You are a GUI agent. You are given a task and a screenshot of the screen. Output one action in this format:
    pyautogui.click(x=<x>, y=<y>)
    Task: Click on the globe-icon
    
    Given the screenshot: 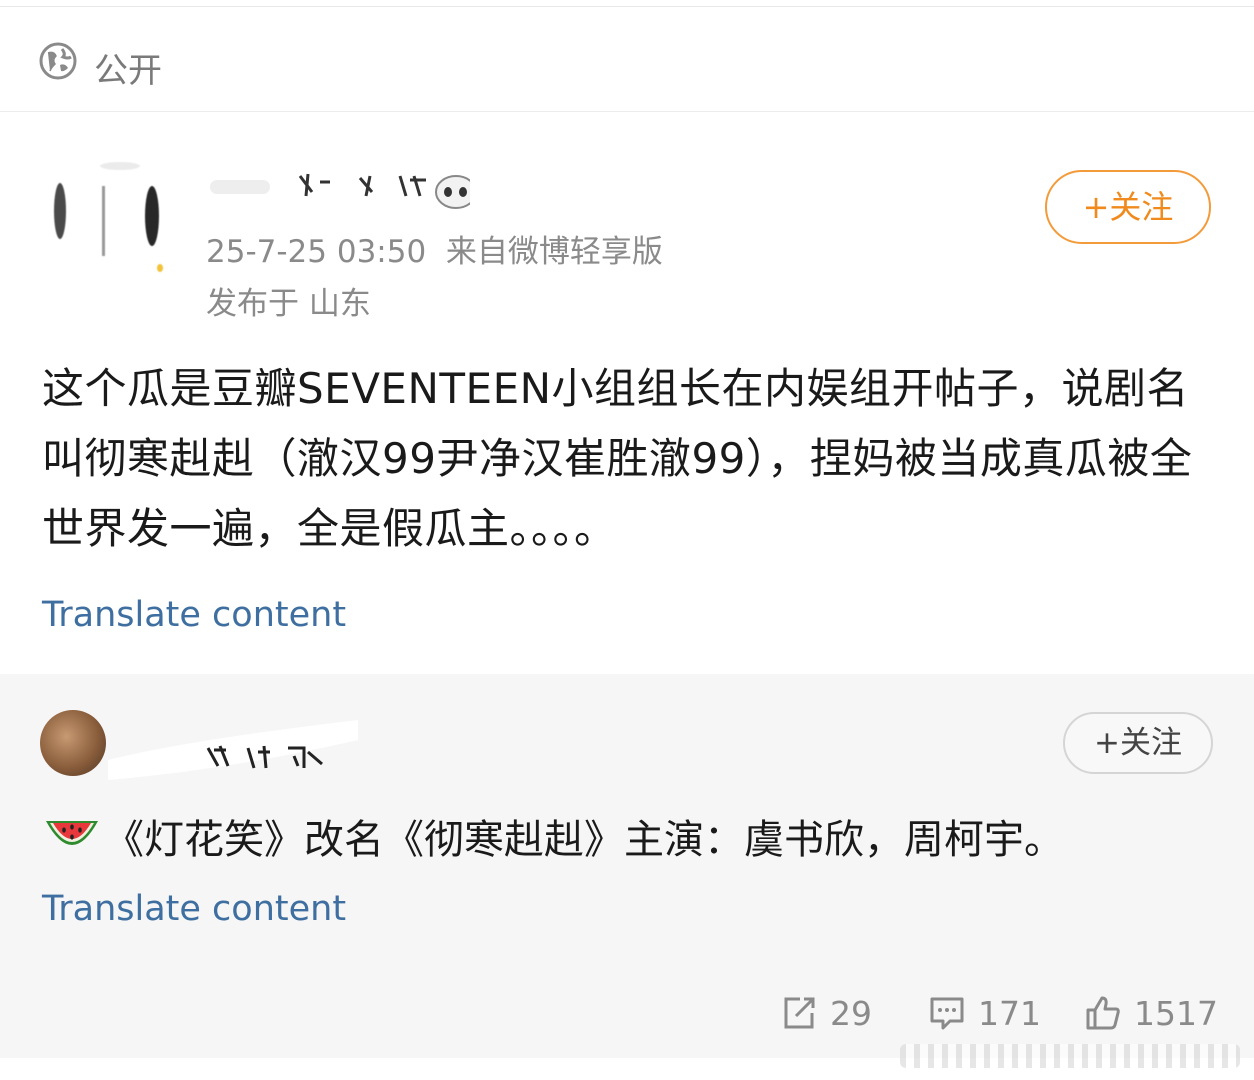 What is the action you would take?
    pyautogui.click(x=58, y=61)
    